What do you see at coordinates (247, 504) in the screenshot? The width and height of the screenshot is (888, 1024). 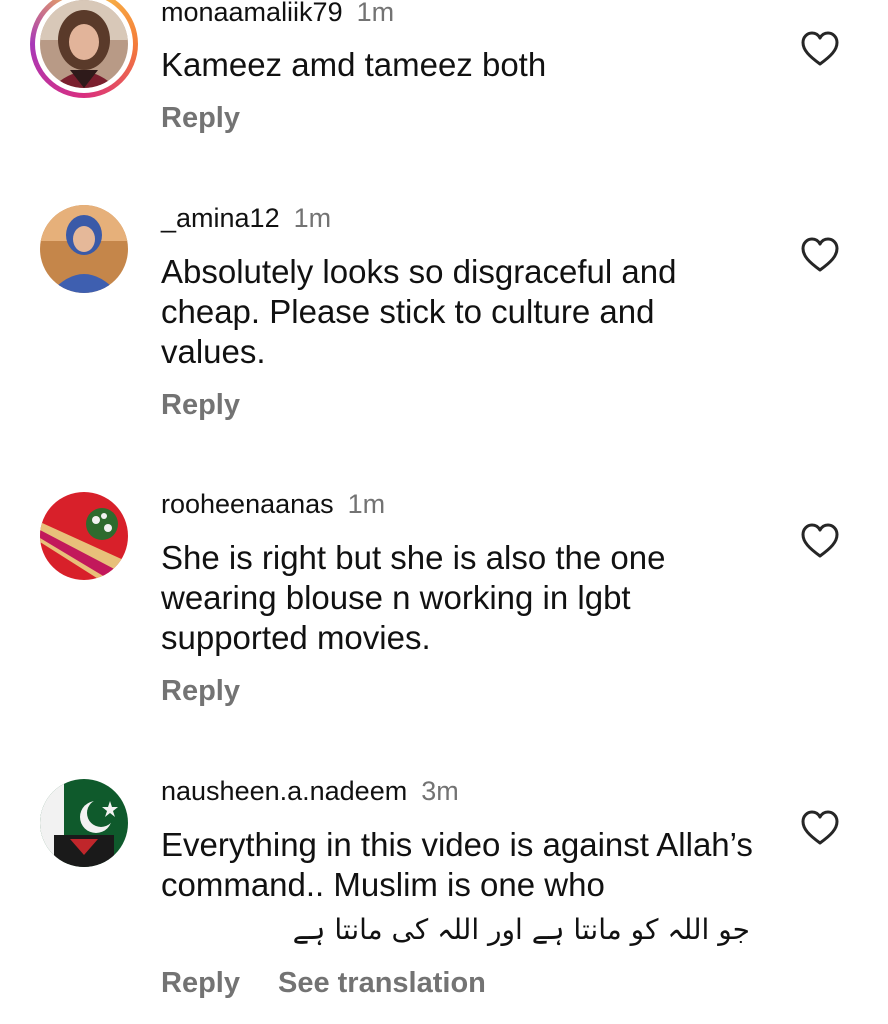 I see `username: rooheenaanas` at bounding box center [247, 504].